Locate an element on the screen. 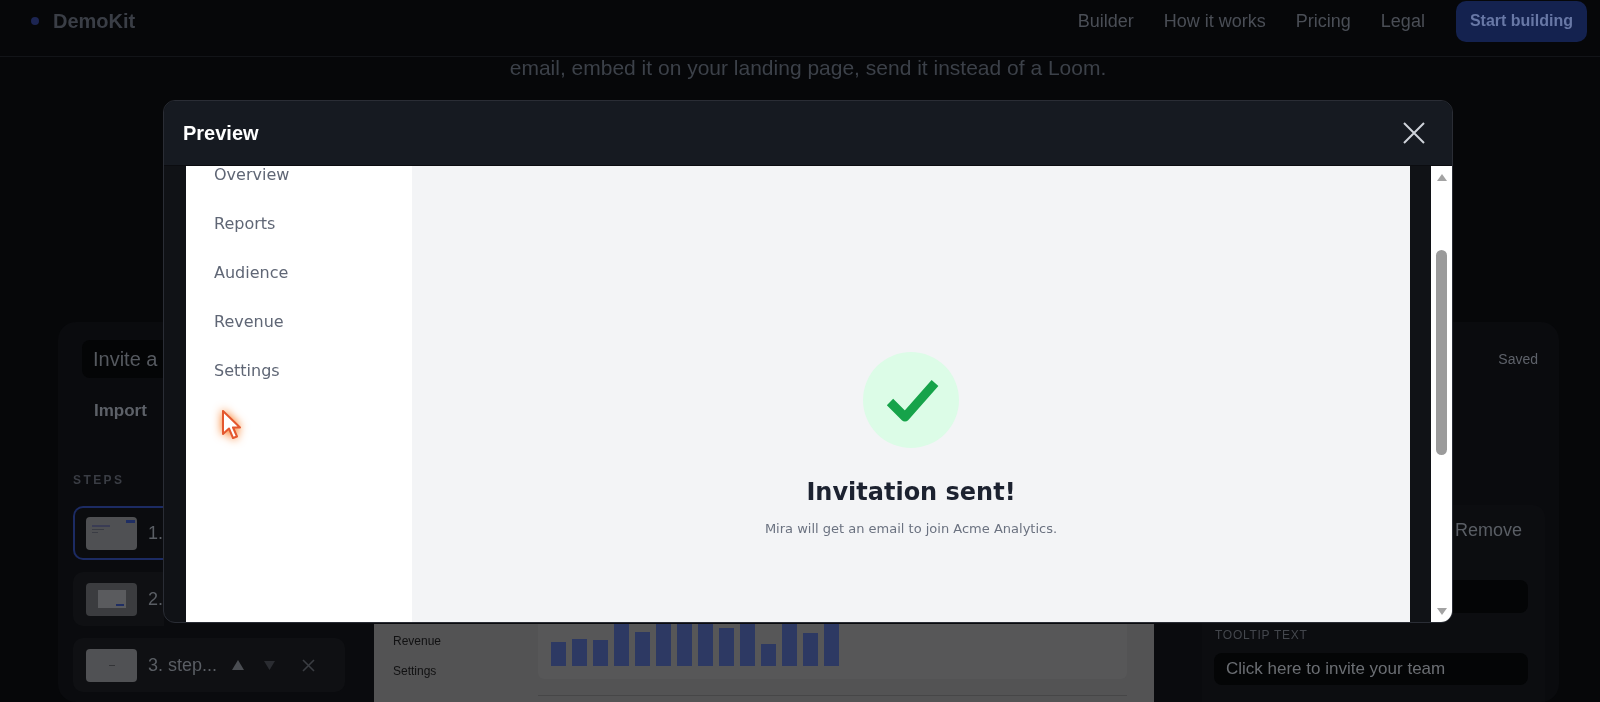 The image size is (1600, 702). step-item: 2. is located at coordinates (118, 599).